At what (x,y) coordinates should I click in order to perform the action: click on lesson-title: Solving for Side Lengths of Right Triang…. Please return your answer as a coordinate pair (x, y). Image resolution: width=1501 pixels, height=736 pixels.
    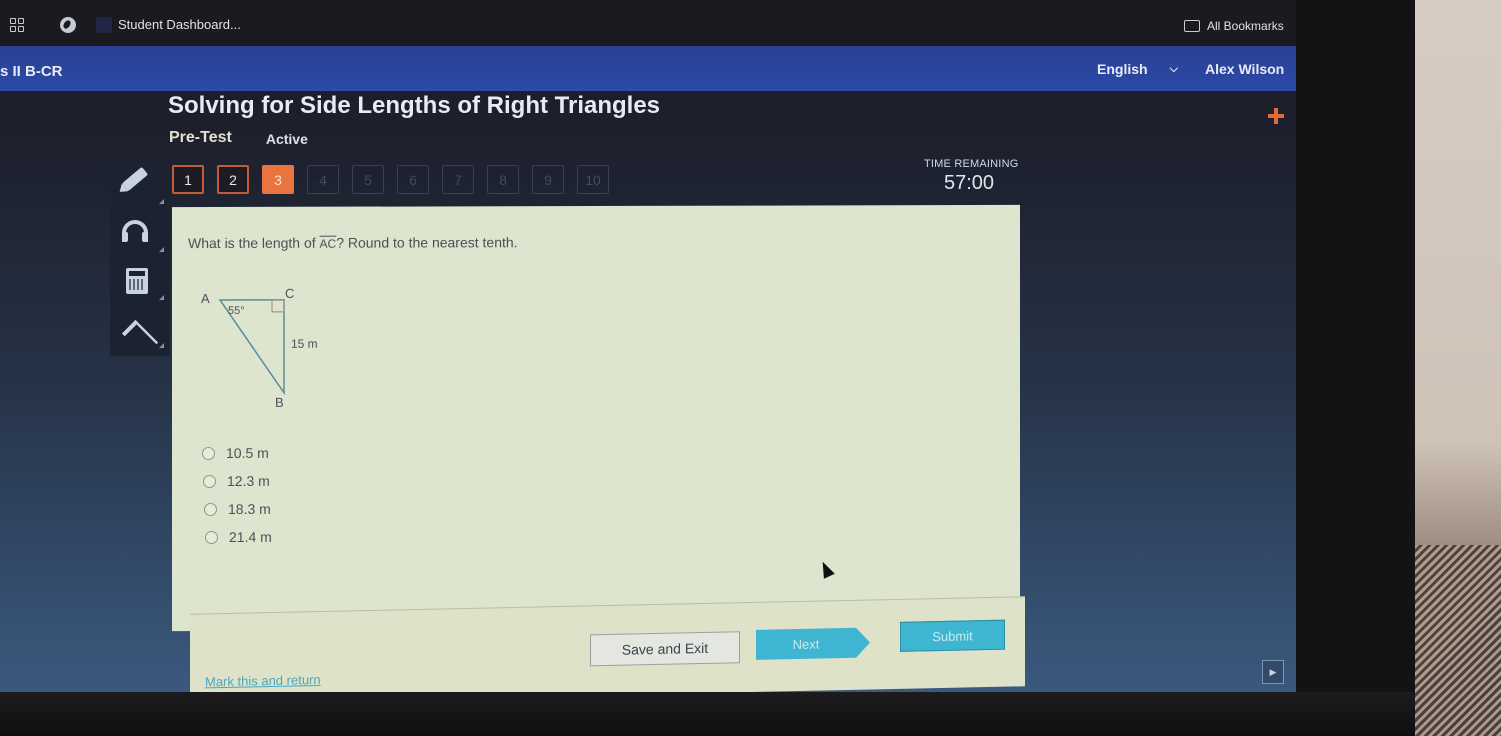
    Looking at the image, I should click on (414, 105).